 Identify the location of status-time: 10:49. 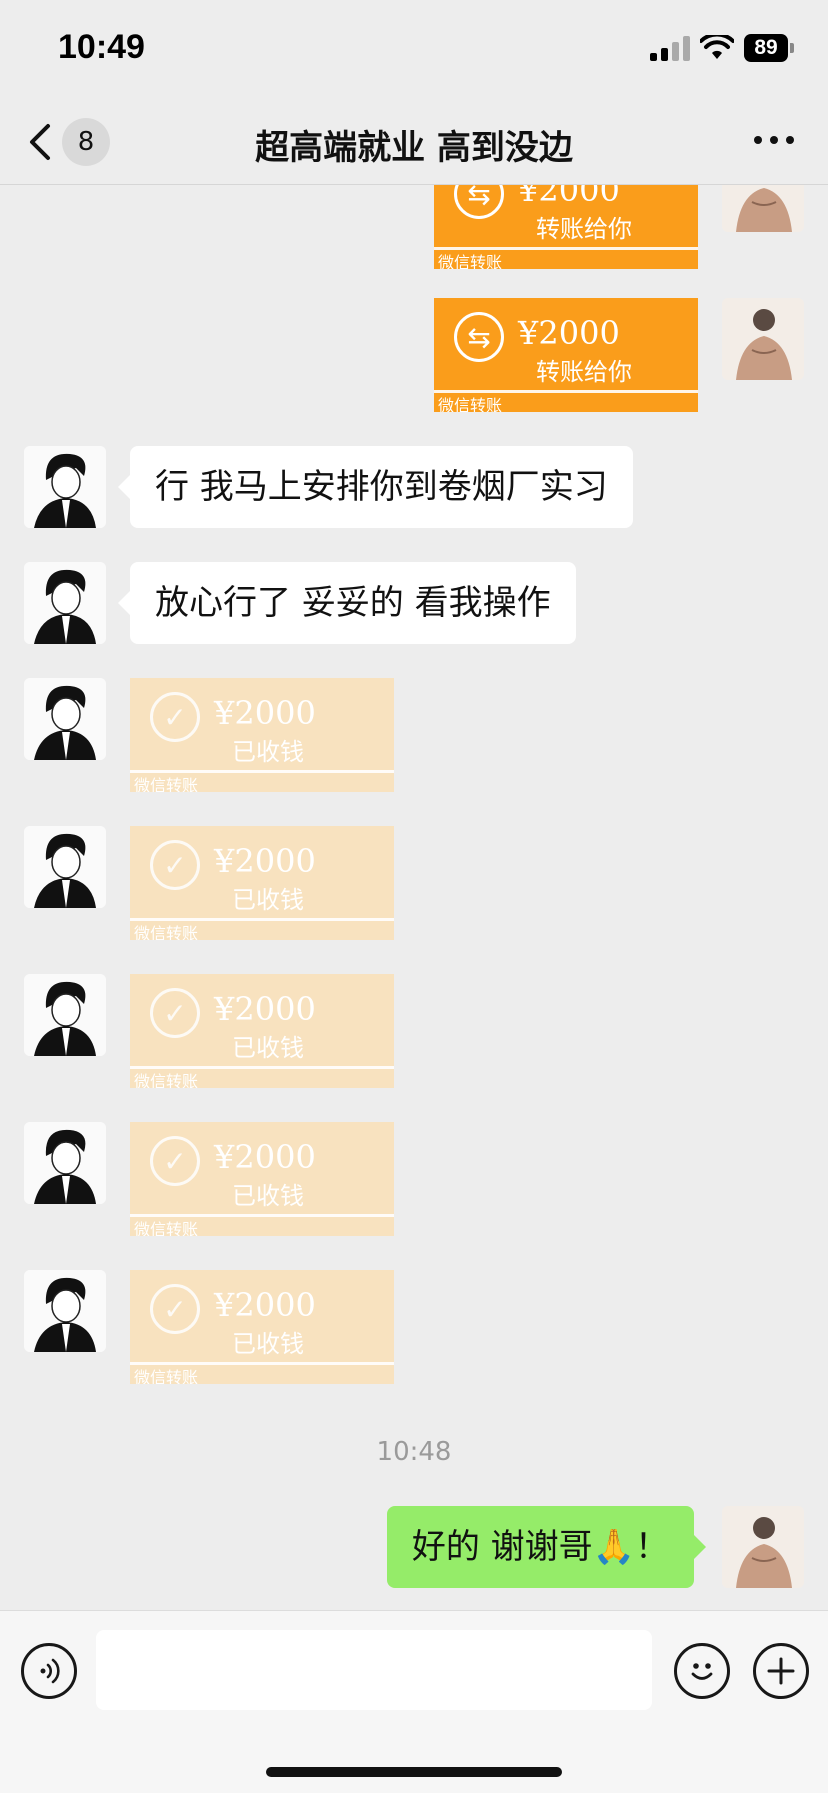
(101, 47).